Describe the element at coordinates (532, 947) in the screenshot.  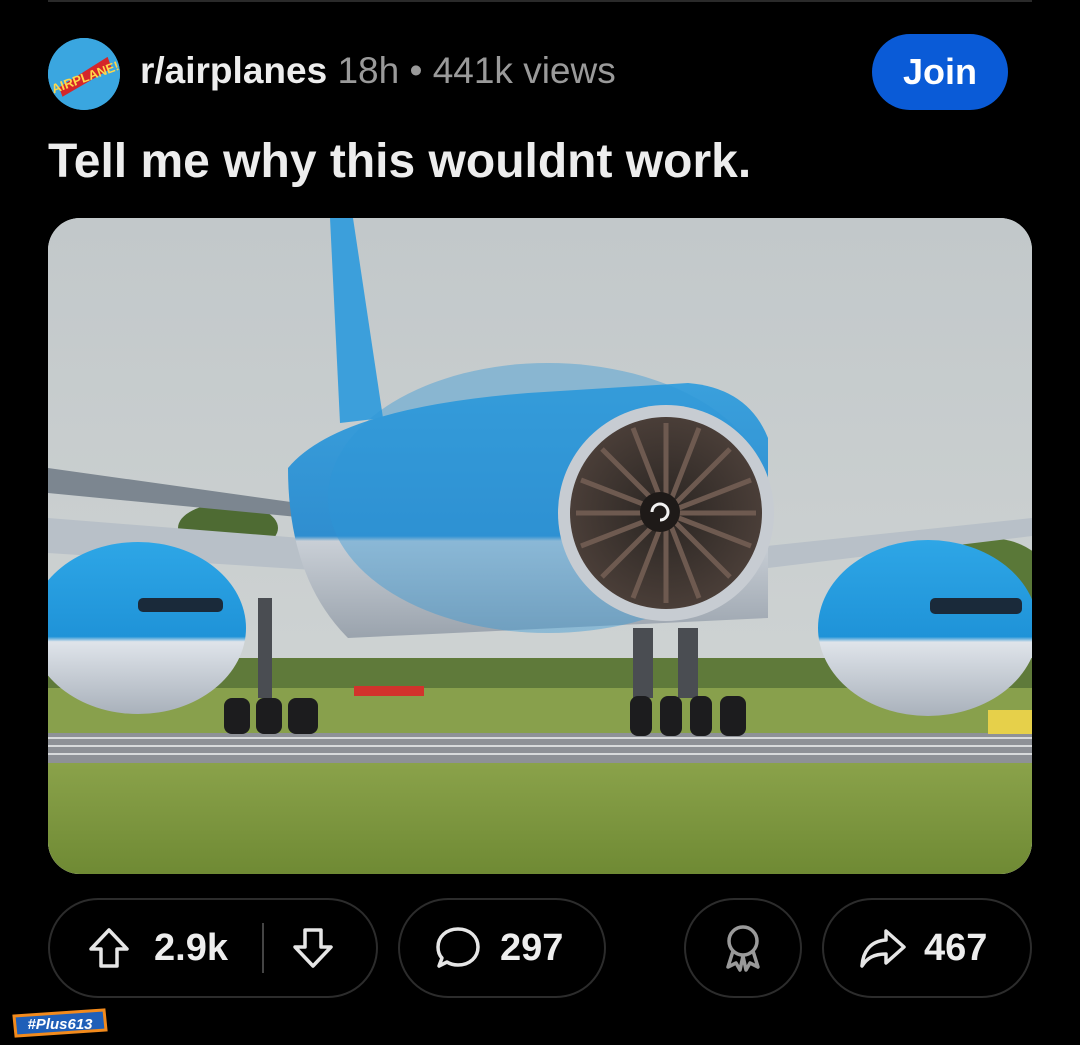
I see `comment-count: 297` at that location.